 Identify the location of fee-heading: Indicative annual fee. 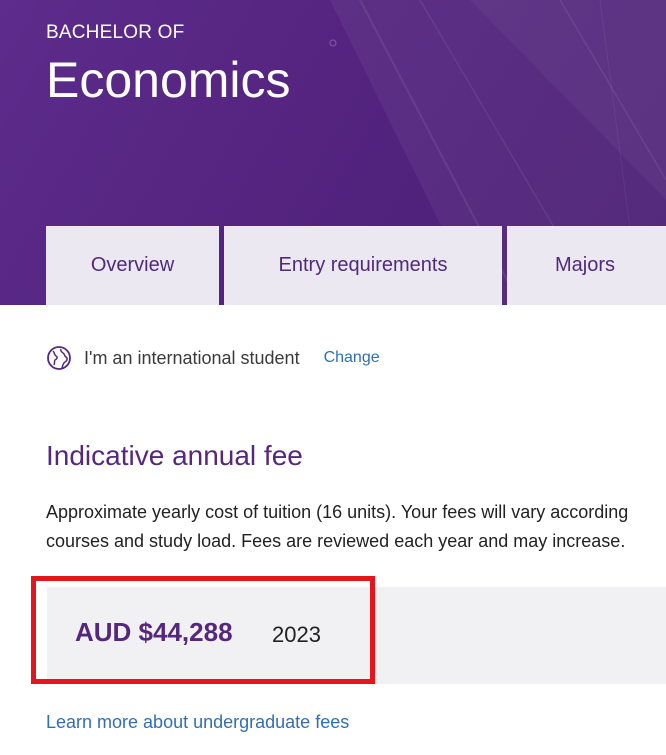
(174, 455).